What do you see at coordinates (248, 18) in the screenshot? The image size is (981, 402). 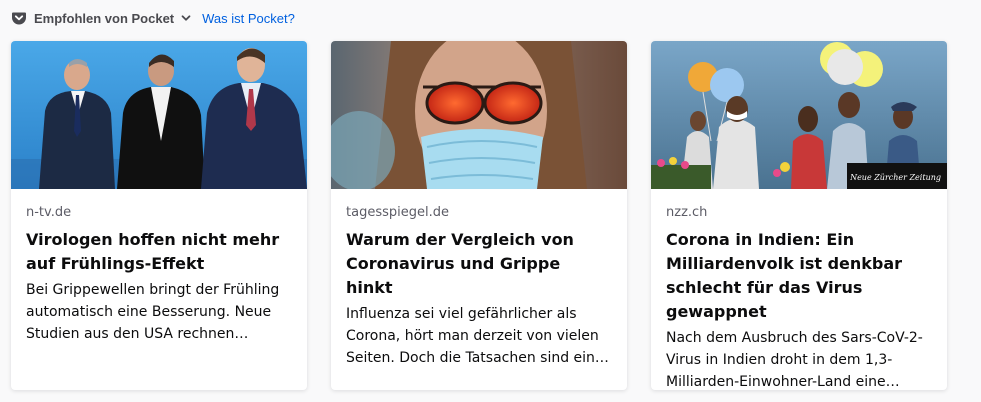 I see `what-is-pocket-link: Was ist Pocket?` at bounding box center [248, 18].